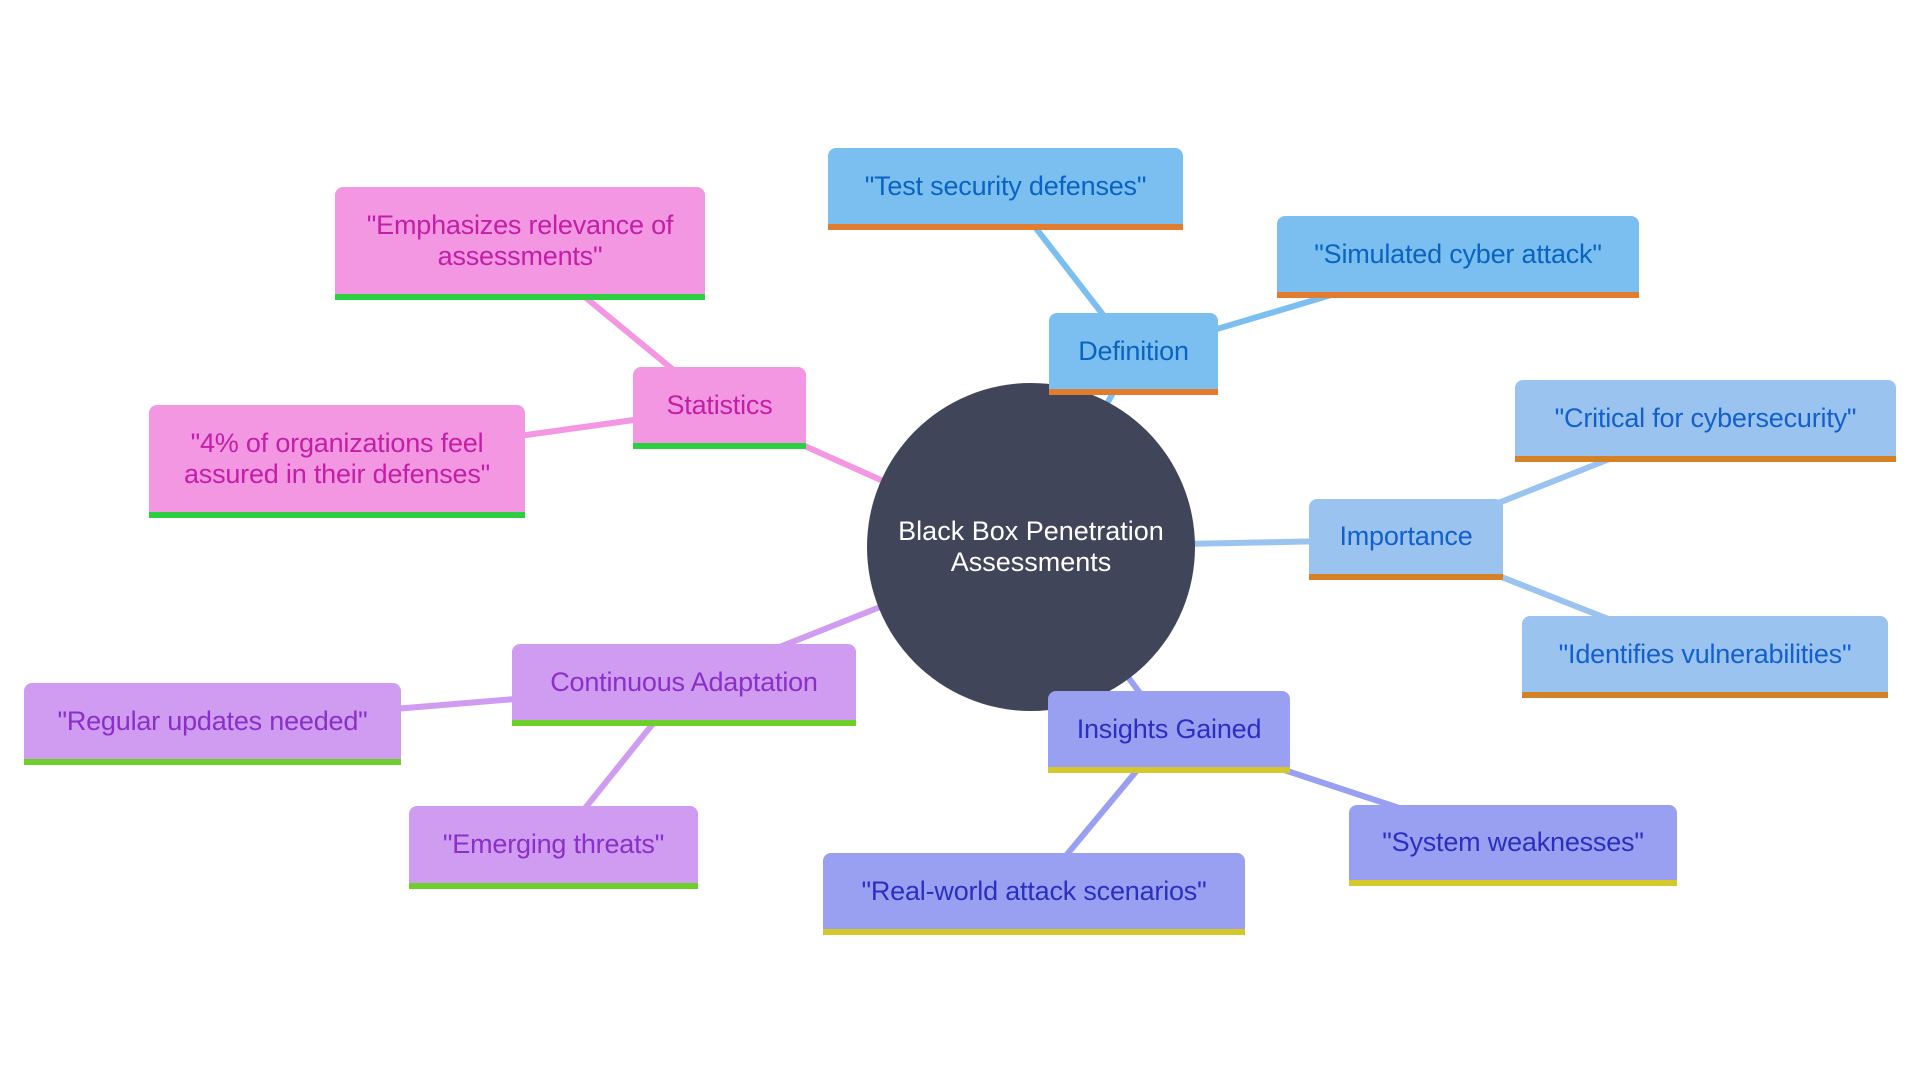 This screenshot has width=1920, height=1080. I want to click on leaf-node-identifies-vulnerabilities: "Identifies vulnerabilities", so click(1705, 657).